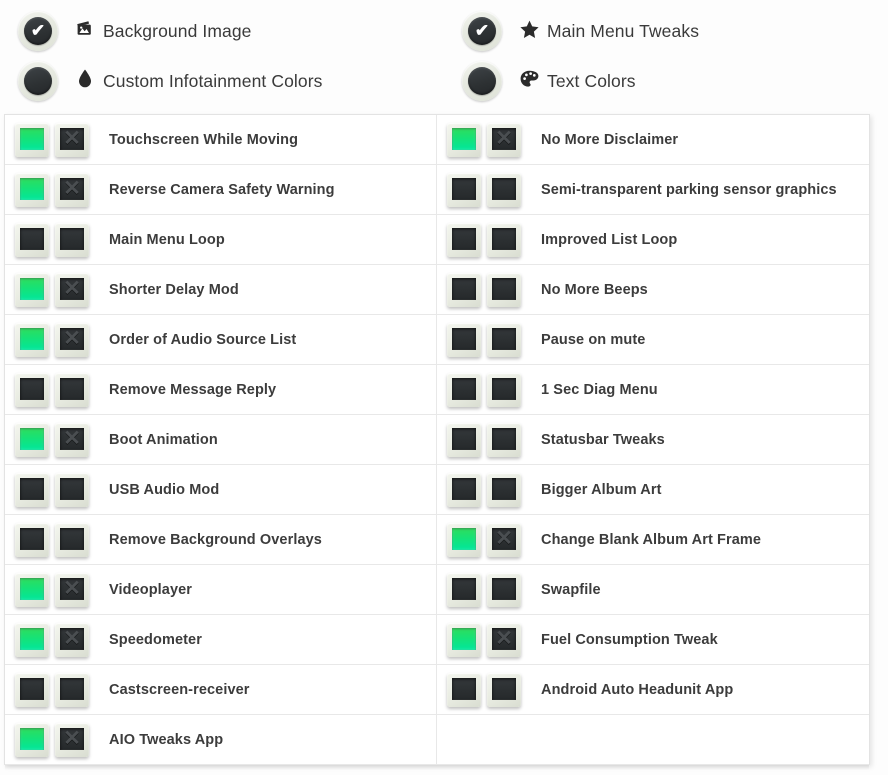 The image size is (888, 775). What do you see at coordinates (167, 239) in the screenshot?
I see `tweak-label: Main Menu Loop` at bounding box center [167, 239].